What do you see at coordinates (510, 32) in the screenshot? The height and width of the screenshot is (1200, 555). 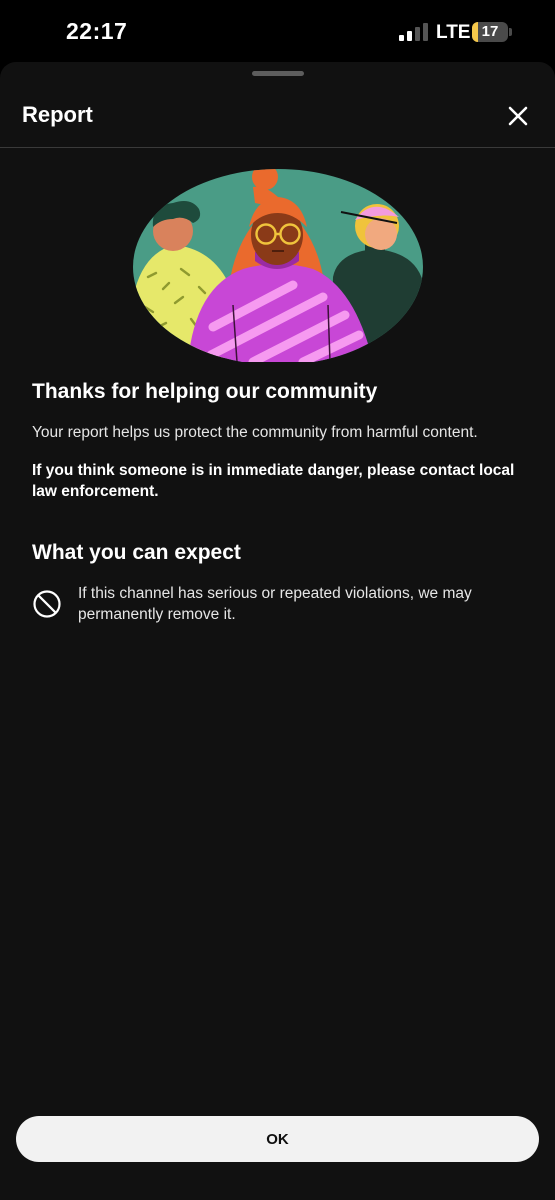 I see `battery-tip` at bounding box center [510, 32].